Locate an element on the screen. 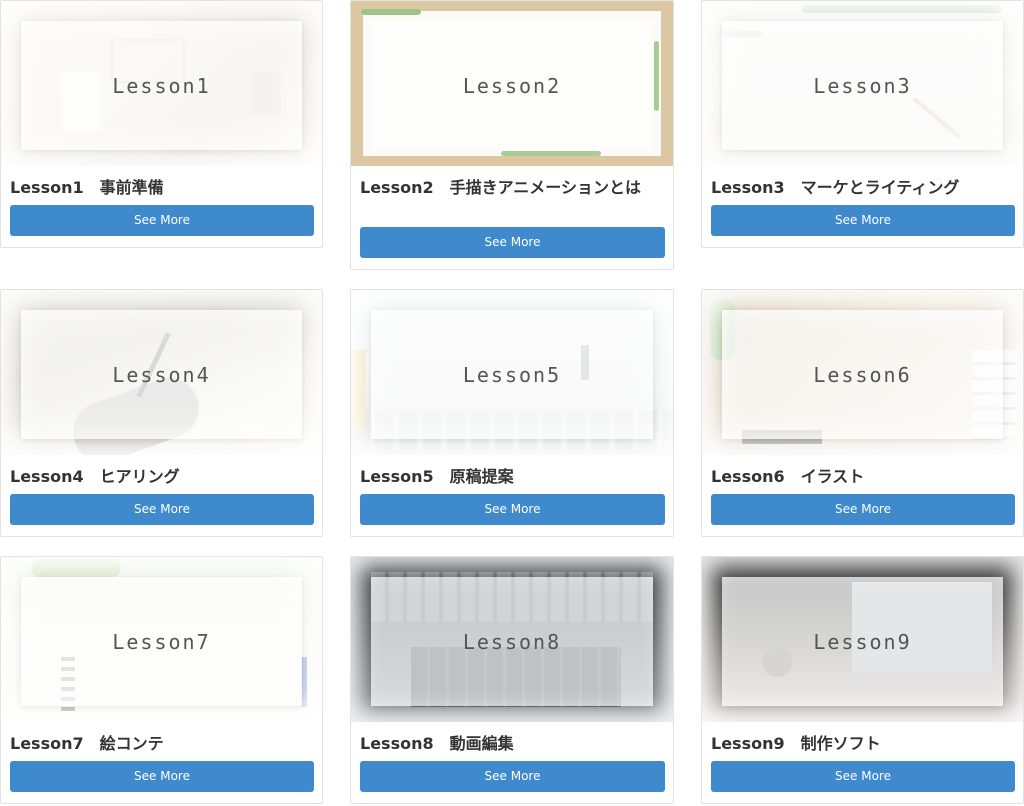 The width and height of the screenshot is (1024, 806). lesson-title: Lesson9 制作ソフト is located at coordinates (863, 744).